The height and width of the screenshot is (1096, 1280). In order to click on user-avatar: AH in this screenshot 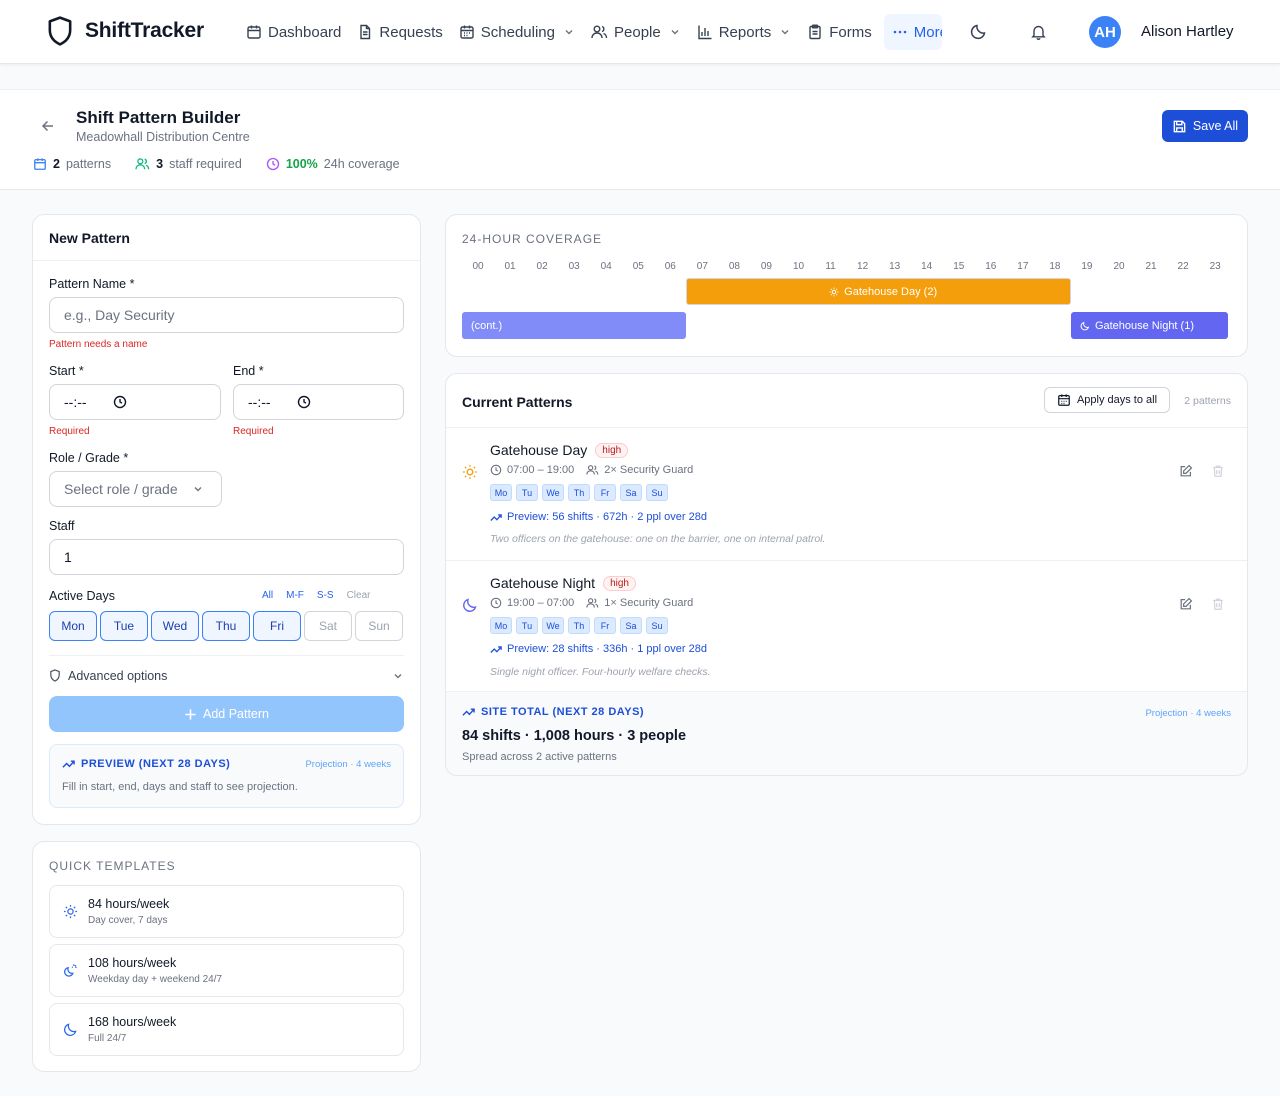, I will do `click(1105, 32)`.